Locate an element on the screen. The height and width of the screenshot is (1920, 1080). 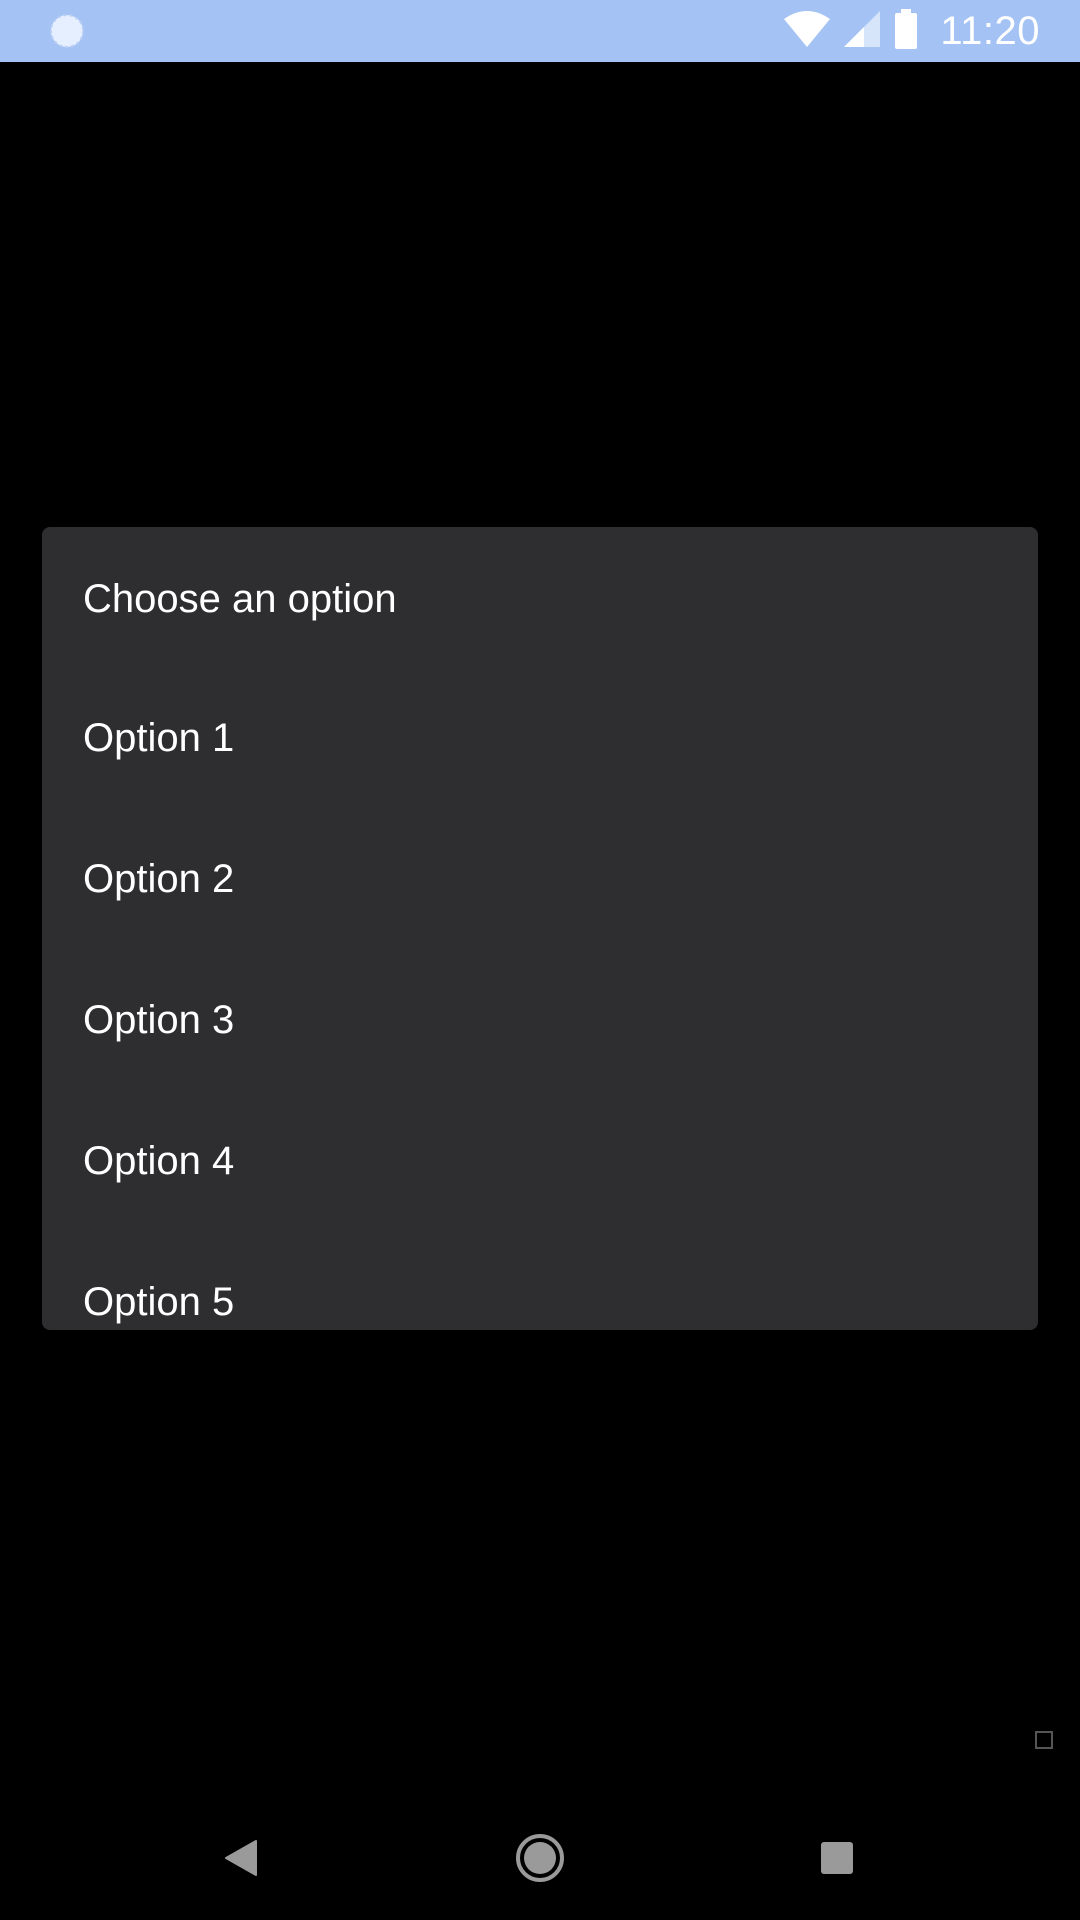
option-label: Option 3 is located at coordinates (159, 1020).